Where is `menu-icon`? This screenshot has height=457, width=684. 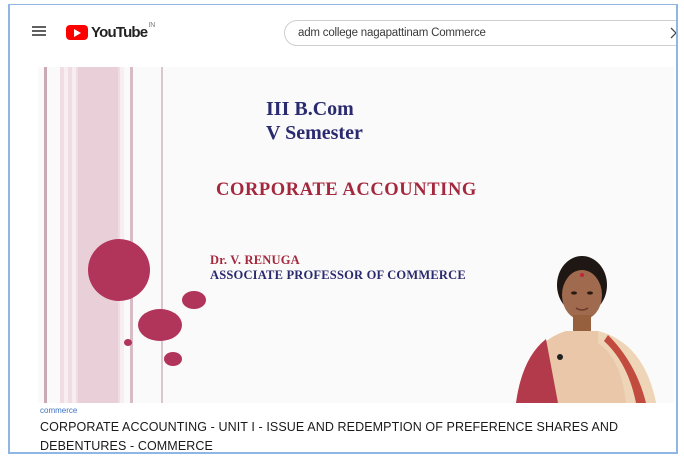
menu-icon is located at coordinates (39, 31).